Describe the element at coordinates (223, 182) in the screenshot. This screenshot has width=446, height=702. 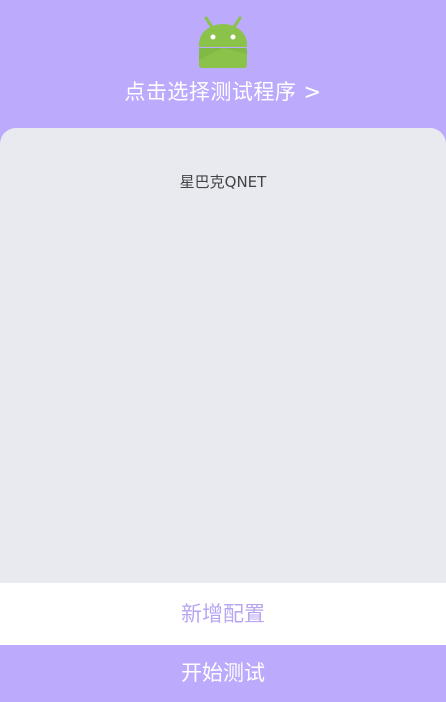
I see `list-item: 星巴克QNET` at that location.